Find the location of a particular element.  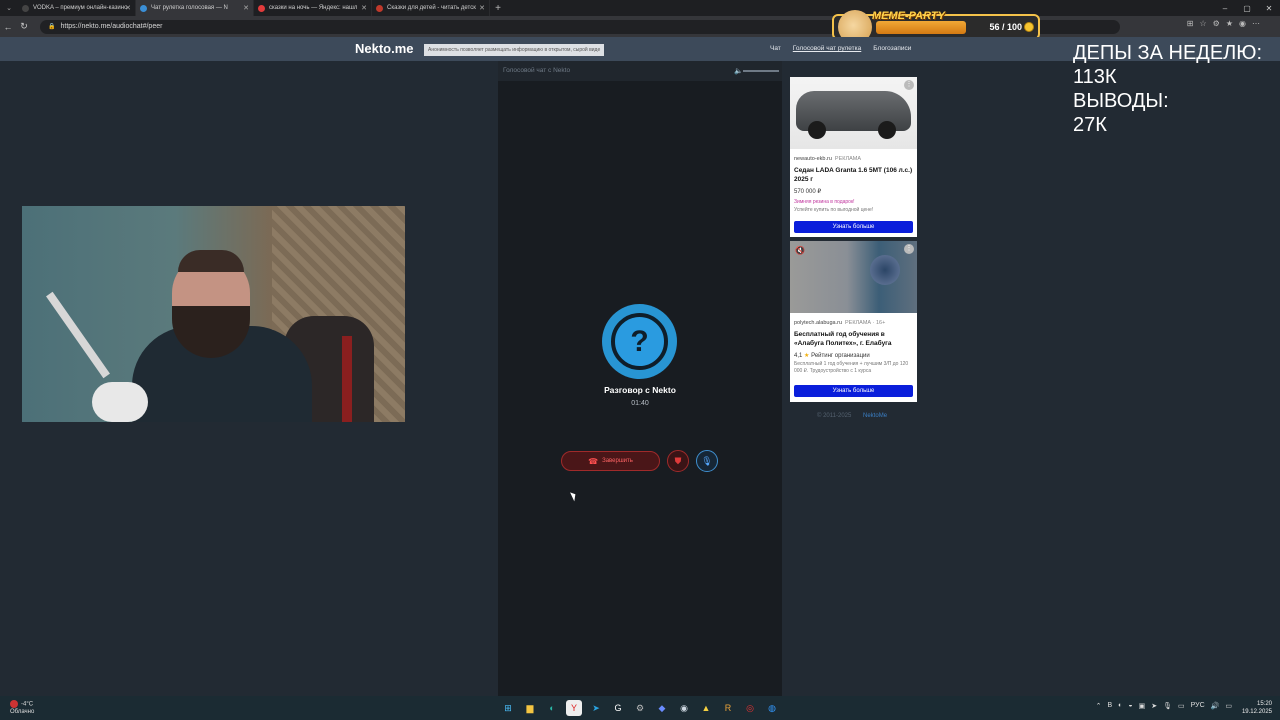

meme-party-title: MEME-PARTY is located at coordinates (908, 16).